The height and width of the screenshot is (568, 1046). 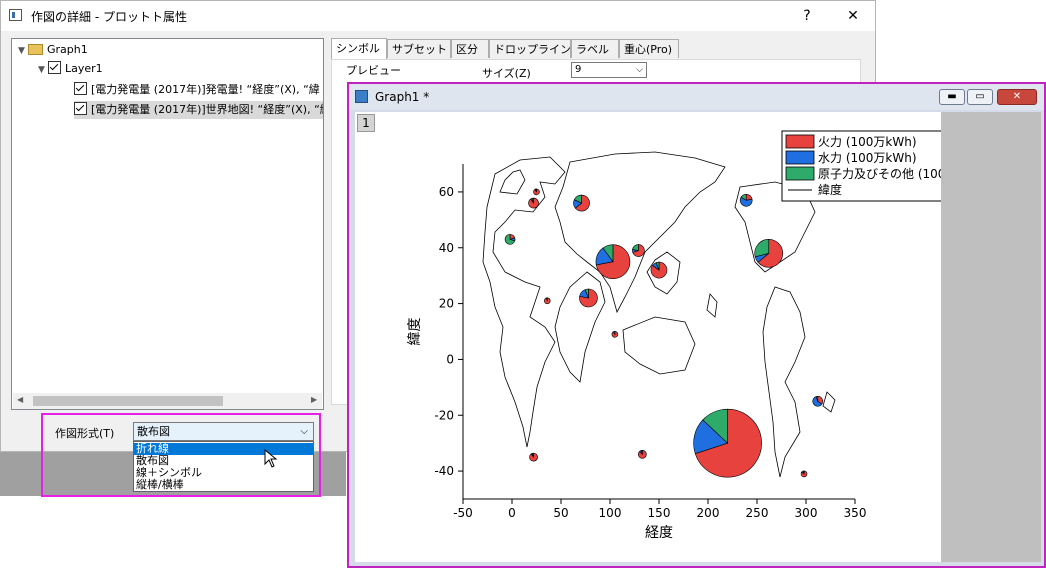 What do you see at coordinates (450, 359) in the screenshot?
I see `y-tick-label: 0` at bounding box center [450, 359].